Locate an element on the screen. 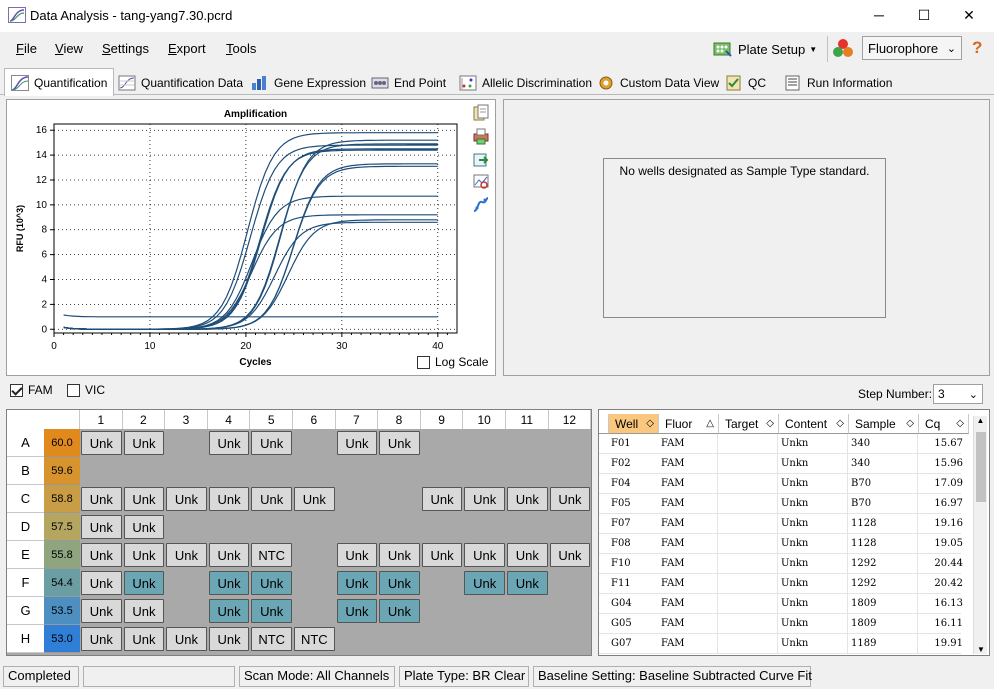  table-row: F08 FAM Unkn 1128 19.05 is located at coordinates (781, 544).